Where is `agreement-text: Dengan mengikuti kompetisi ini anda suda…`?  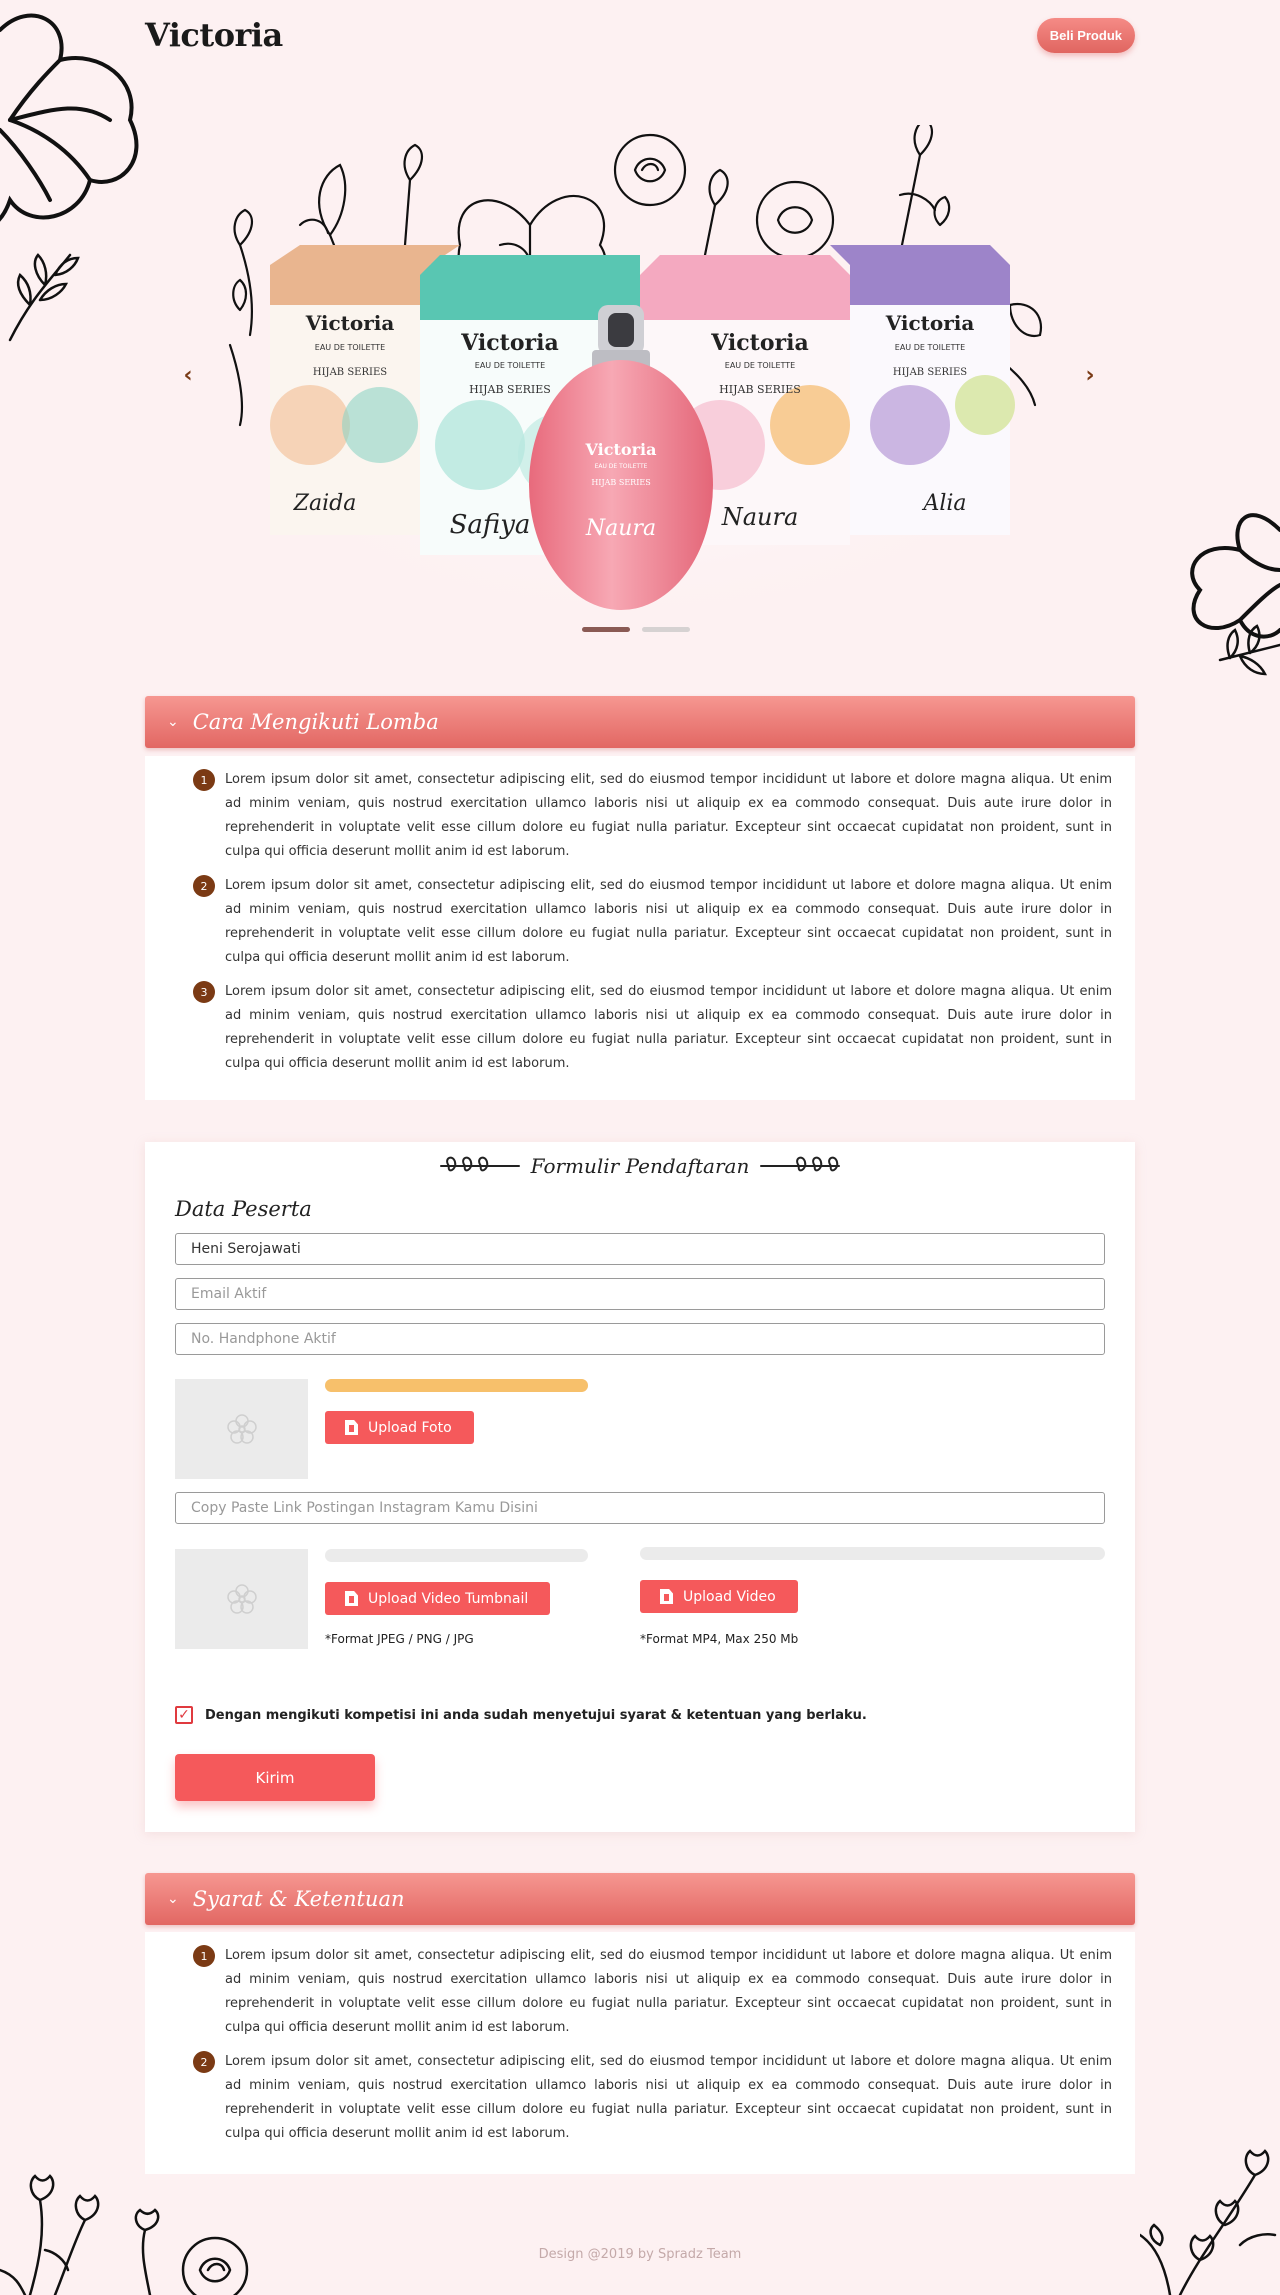
agreement-text: Dengan mengikuti kompetisi ini anda suda… is located at coordinates (536, 1715).